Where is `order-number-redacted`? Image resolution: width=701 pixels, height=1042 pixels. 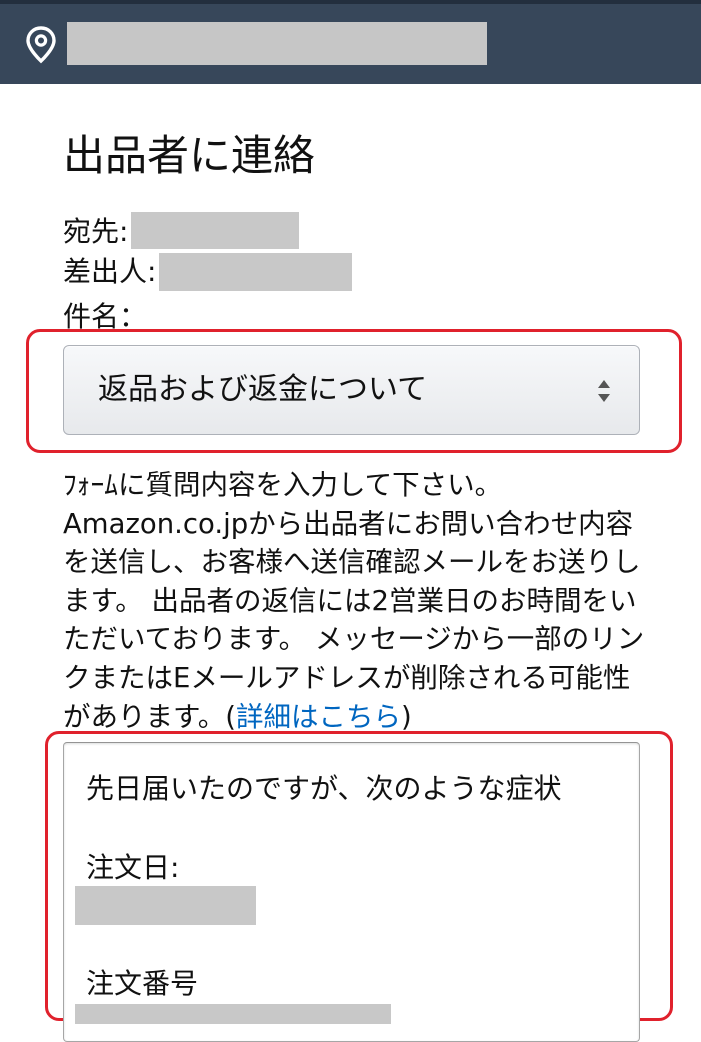 order-number-redacted is located at coordinates (233, 1014).